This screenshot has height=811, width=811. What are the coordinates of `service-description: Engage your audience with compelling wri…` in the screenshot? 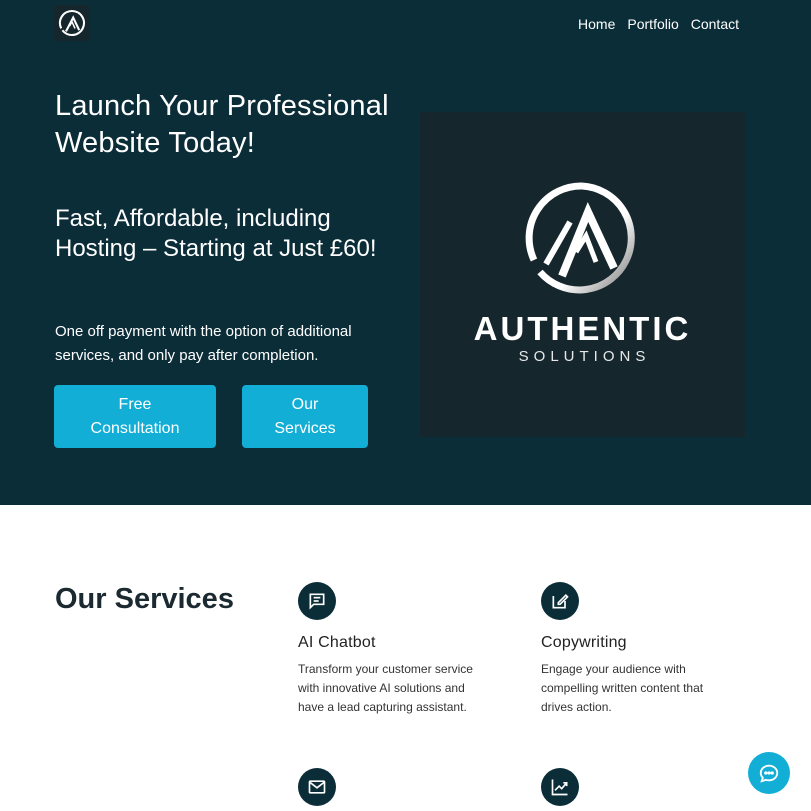 It's located at (622, 688).